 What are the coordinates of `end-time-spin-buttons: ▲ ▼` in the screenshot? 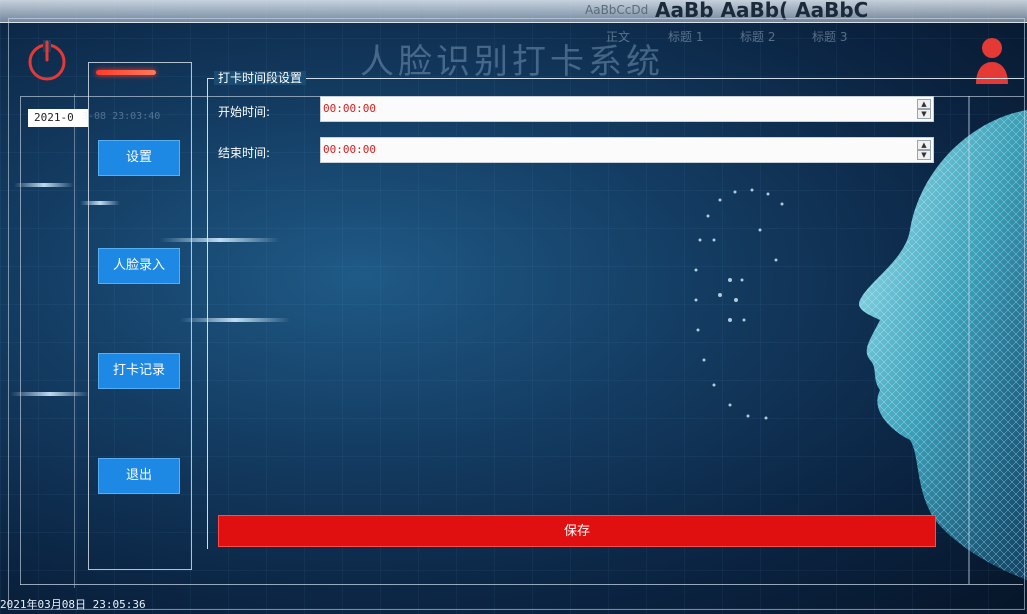 It's located at (924, 150).